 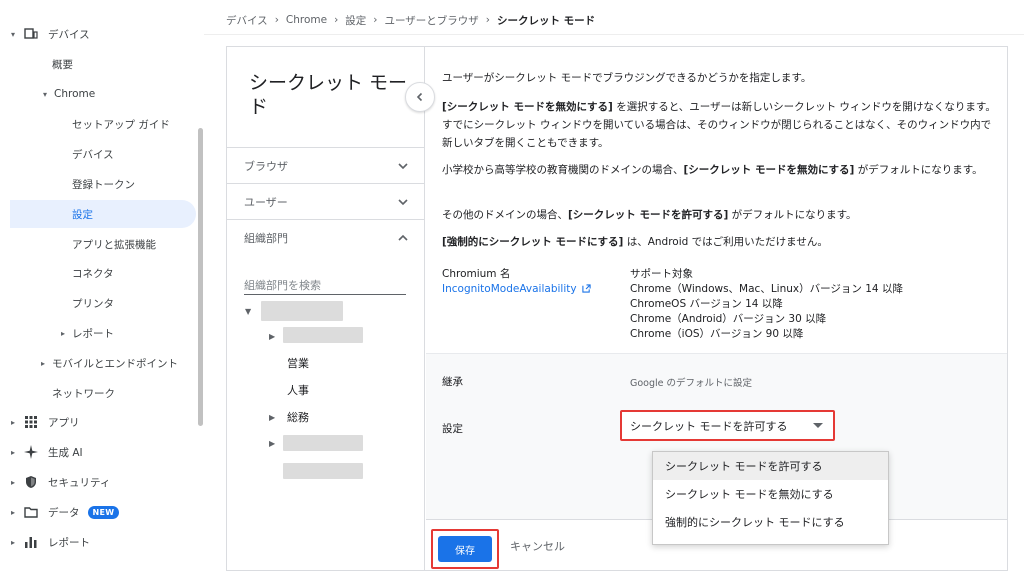 I want to click on nav-label: レポート, so click(x=93, y=333).